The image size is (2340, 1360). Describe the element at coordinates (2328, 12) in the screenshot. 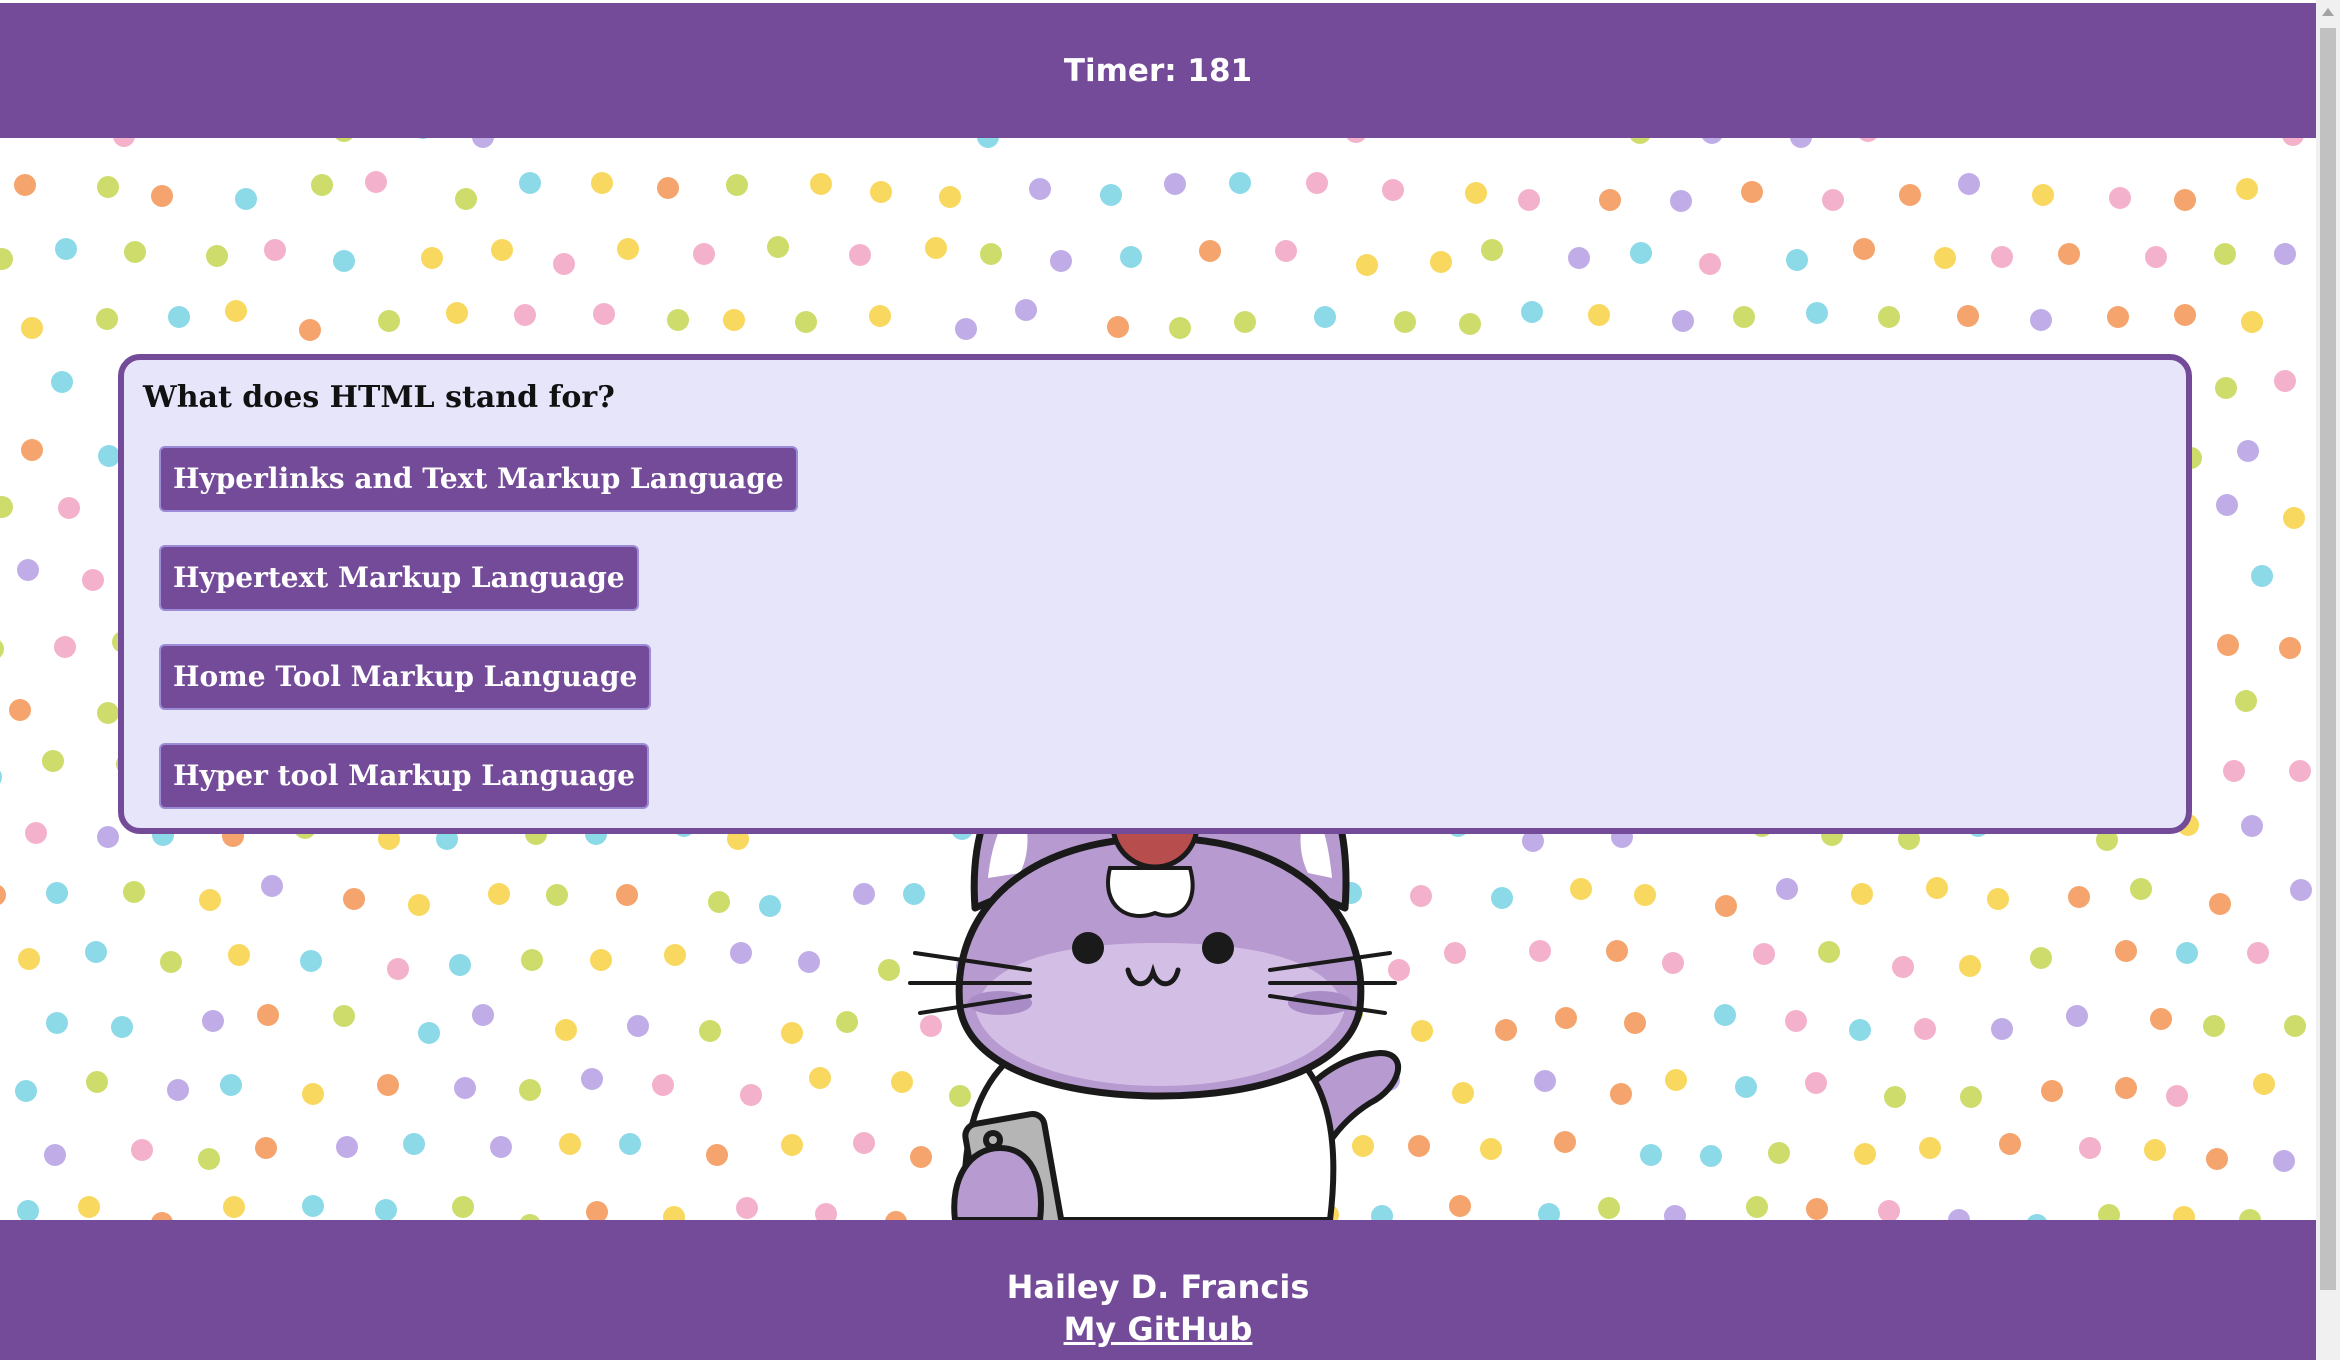

I see `scroll-up-arrow-icon` at that location.